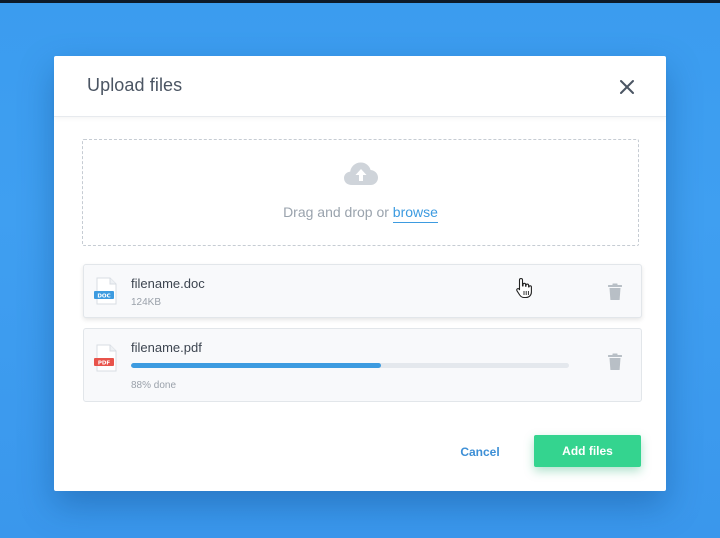  Describe the element at coordinates (166, 347) in the screenshot. I see `file-name: filename.pdf` at that location.